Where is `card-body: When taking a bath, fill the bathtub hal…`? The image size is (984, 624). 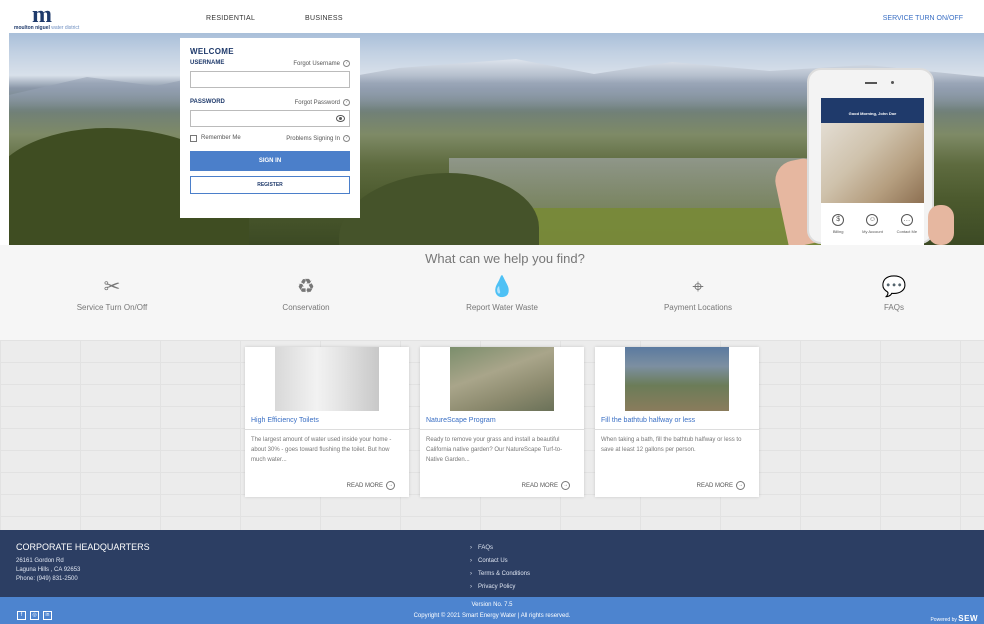
card-body: When taking a bath, fill the bathtub hal… is located at coordinates (671, 445).